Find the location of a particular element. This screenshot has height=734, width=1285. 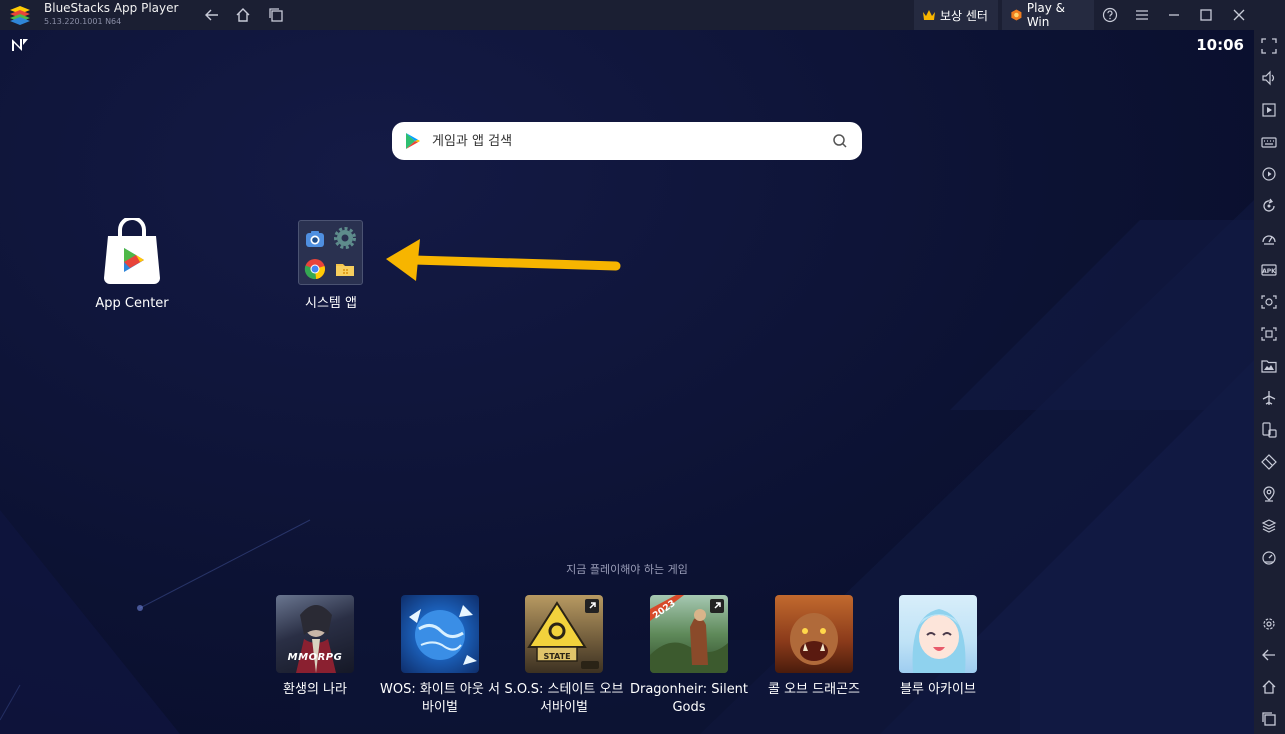

multi-instance-sidebar-button is located at coordinates (1269, 430).